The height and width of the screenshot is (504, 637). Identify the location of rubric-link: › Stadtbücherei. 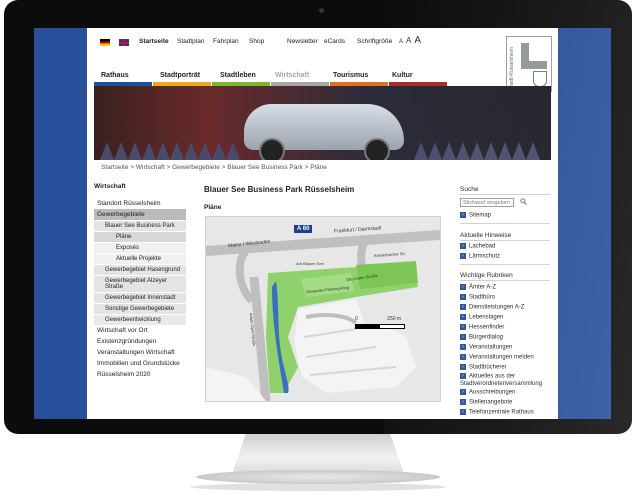
(483, 367).